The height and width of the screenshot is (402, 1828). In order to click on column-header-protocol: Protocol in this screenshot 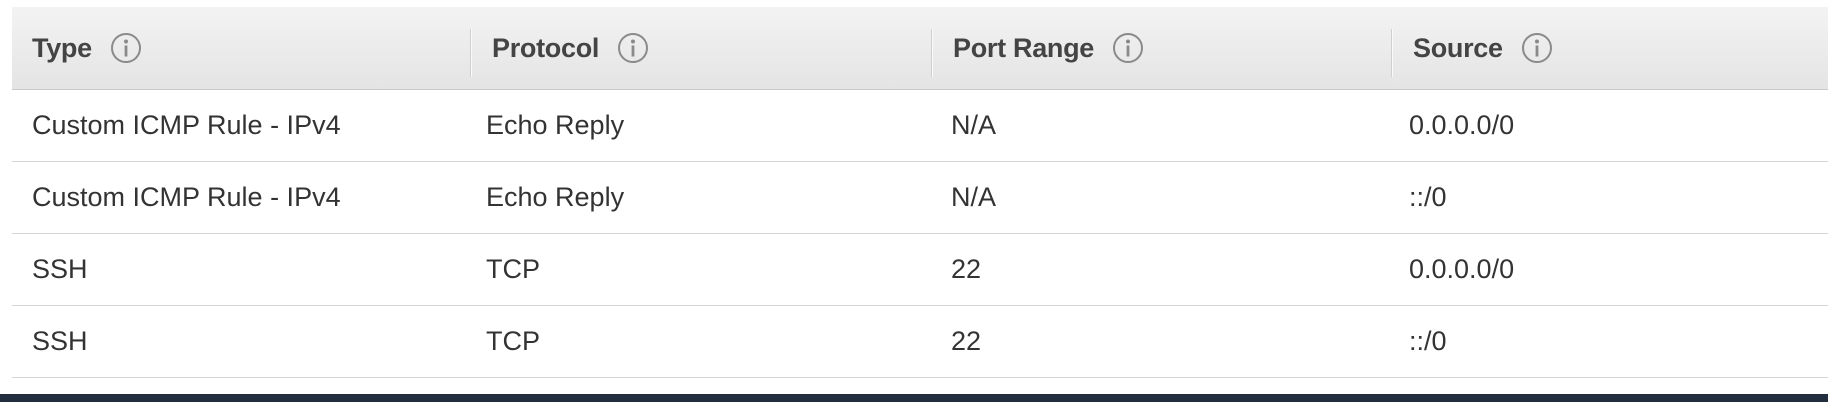, I will do `click(702, 48)`.